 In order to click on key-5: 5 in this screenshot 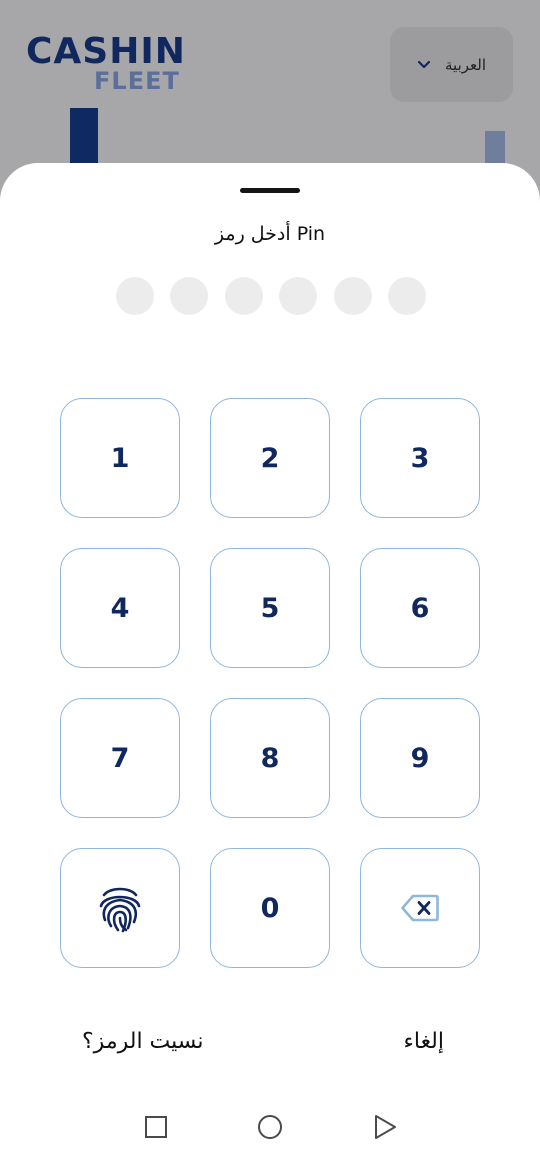, I will do `click(270, 608)`.